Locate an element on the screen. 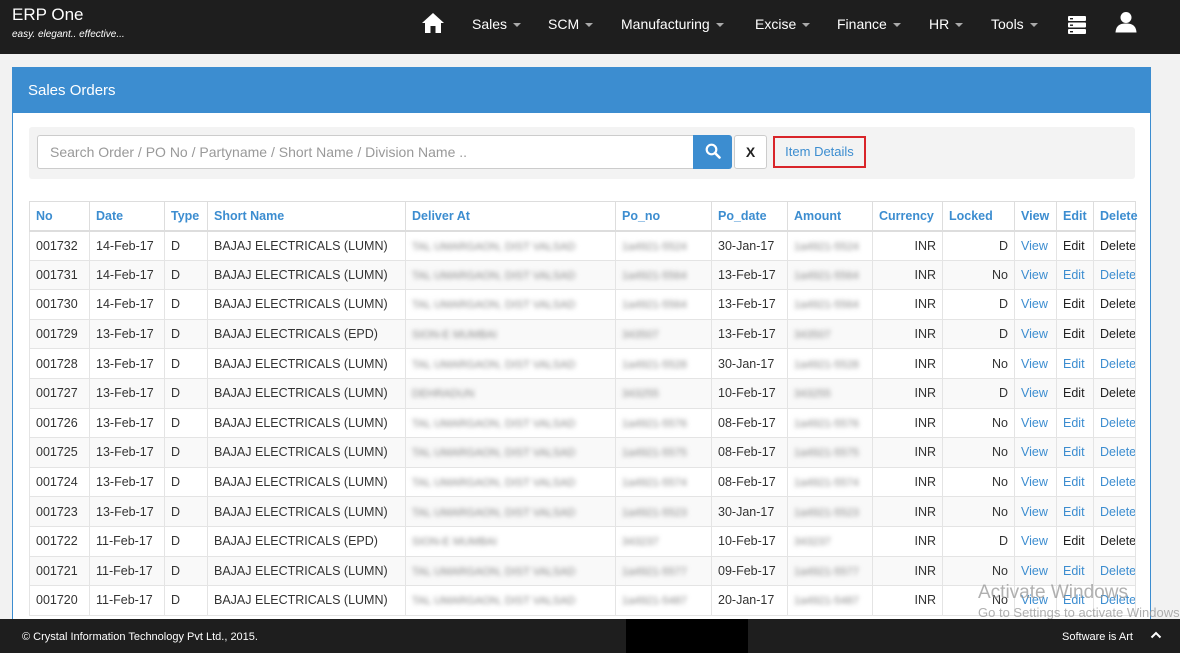  order-no-cell: 001724 is located at coordinates (59, 482).